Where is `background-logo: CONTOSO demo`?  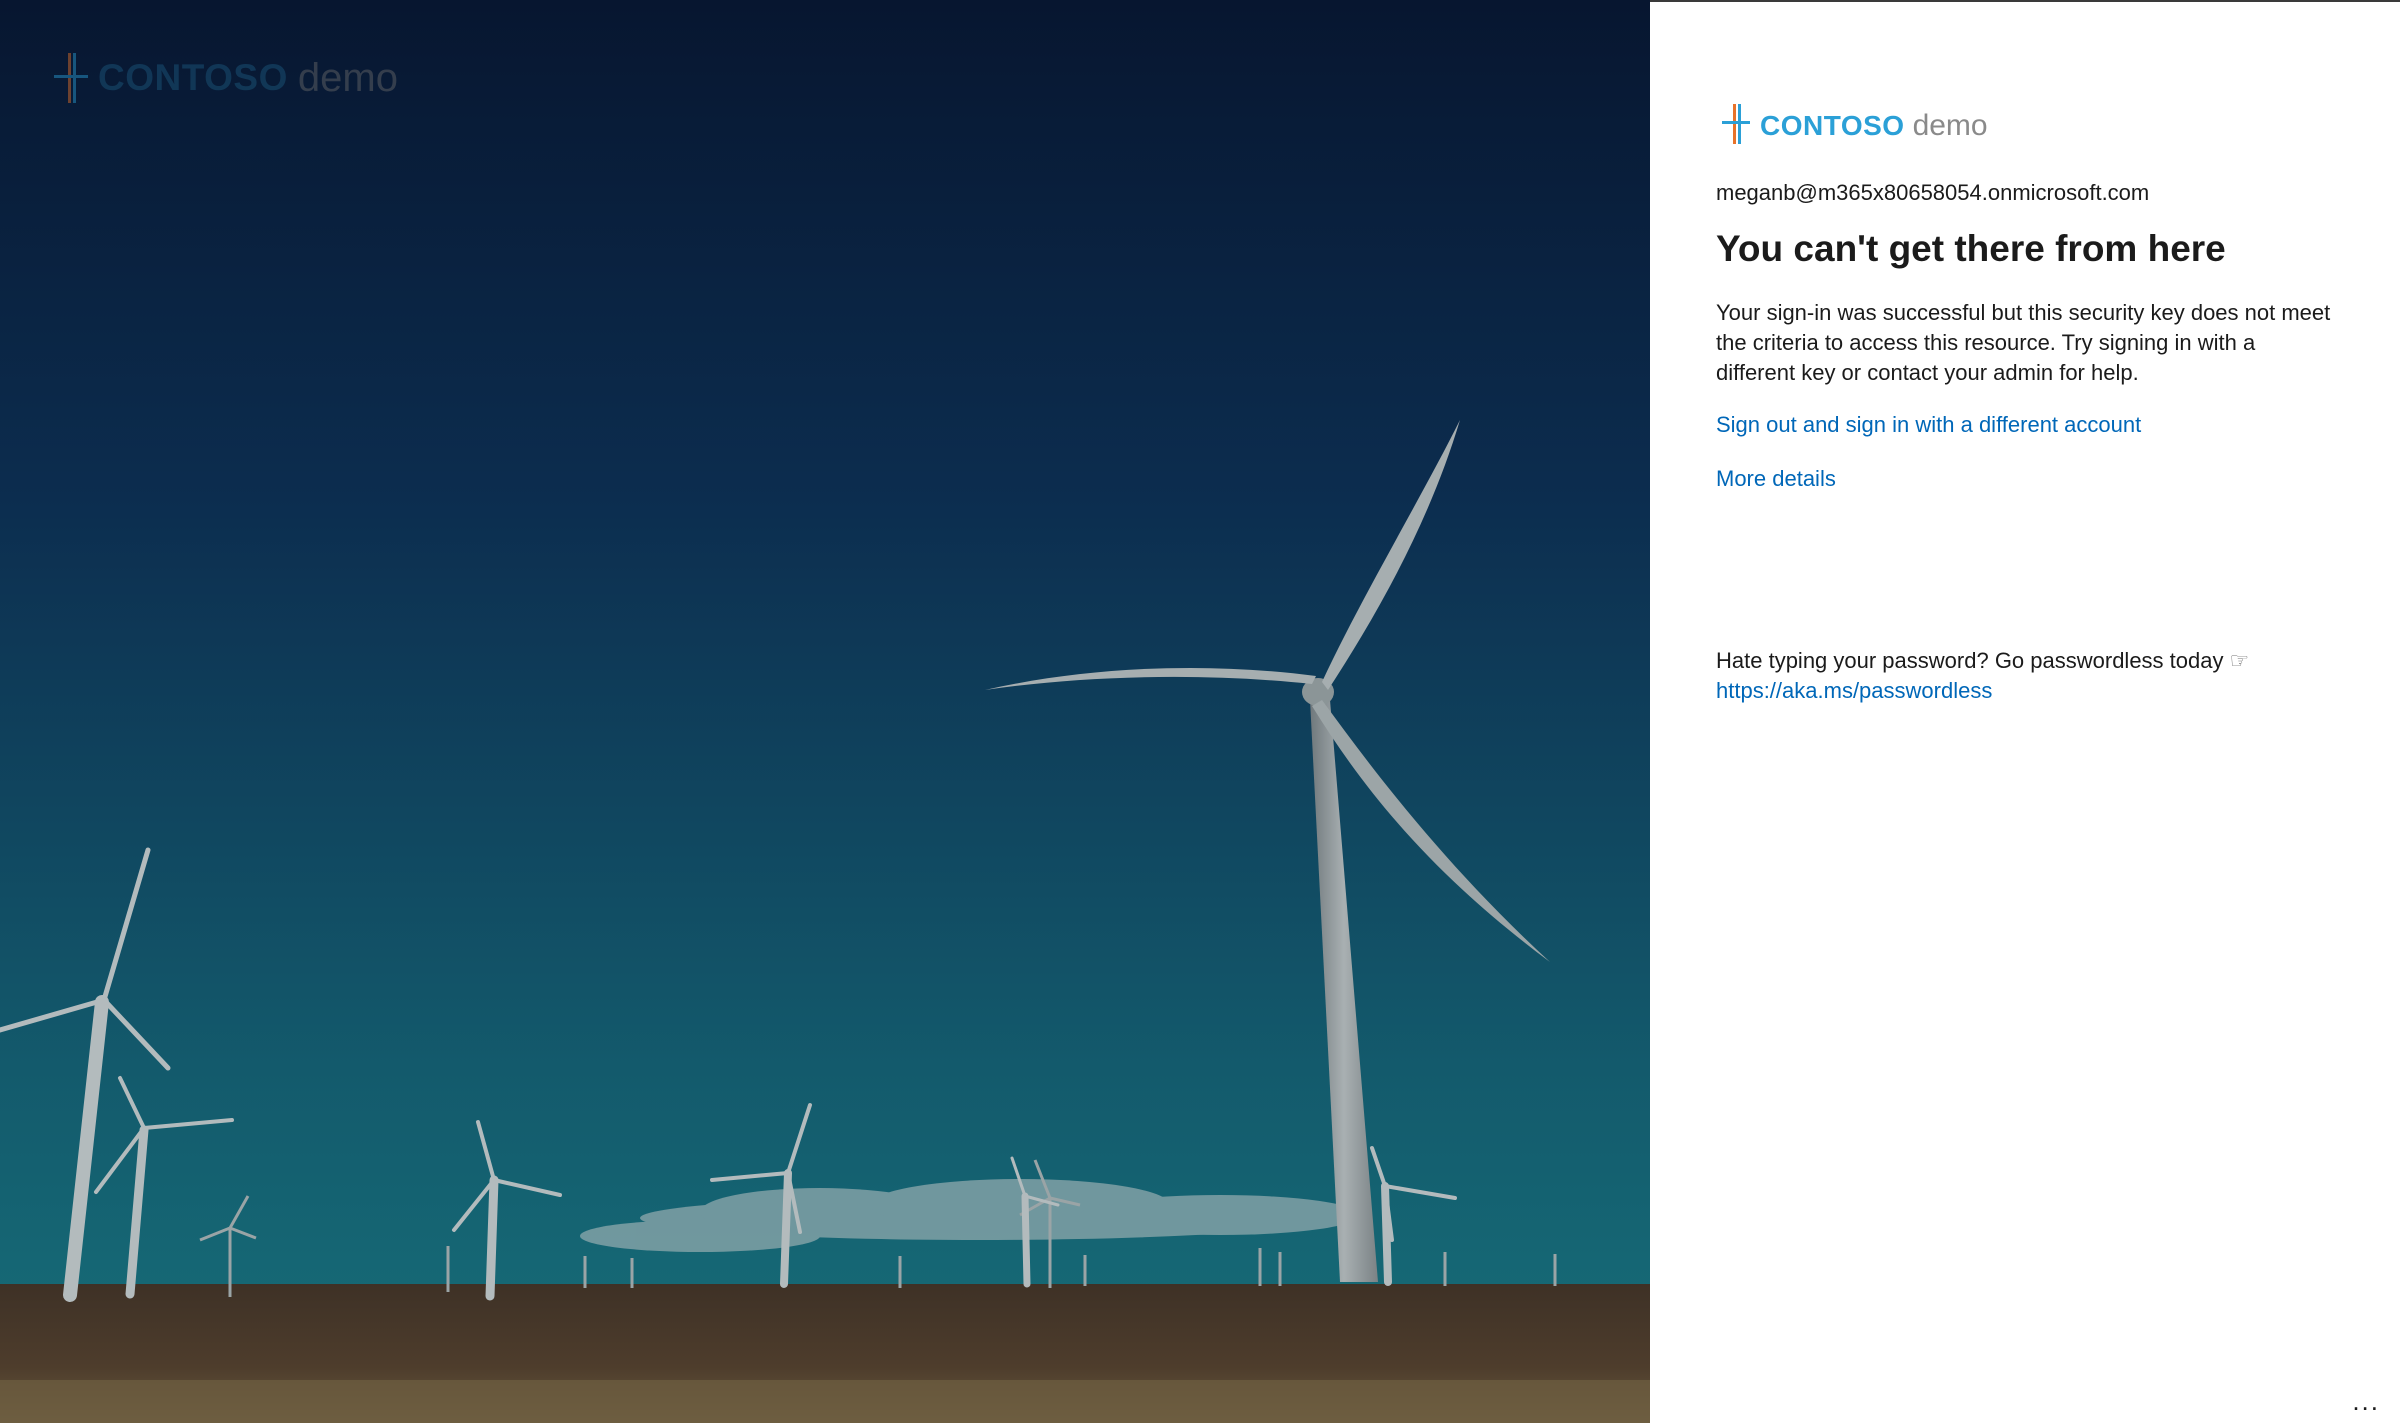
background-logo: CONTOSO demo is located at coordinates (226, 78).